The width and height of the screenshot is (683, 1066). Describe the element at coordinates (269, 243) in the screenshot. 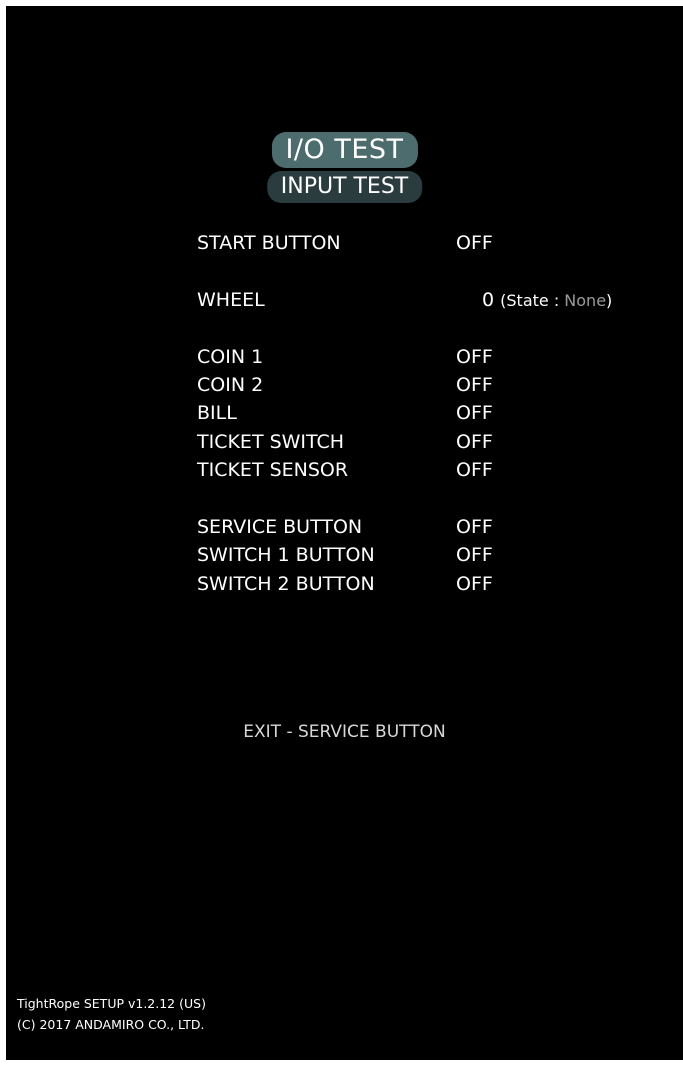

I see `input-label: START BUTTON` at that location.